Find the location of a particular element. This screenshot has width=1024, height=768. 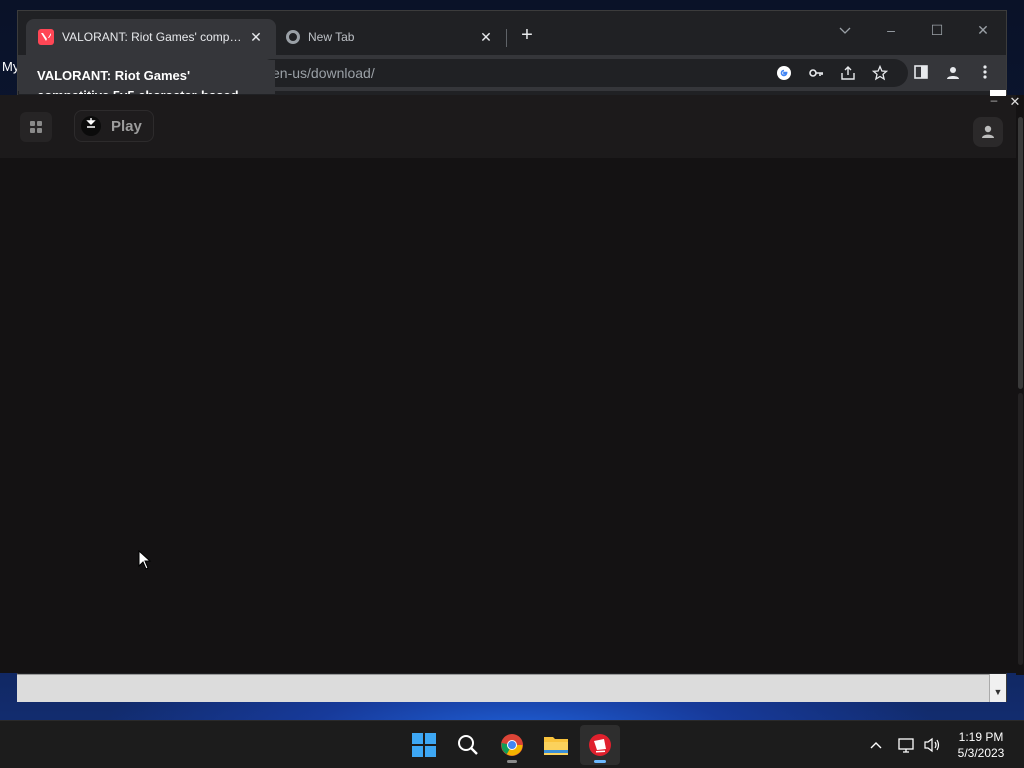

taskbar: 1:19 PM 5/3/2023 is located at coordinates (512, 744).